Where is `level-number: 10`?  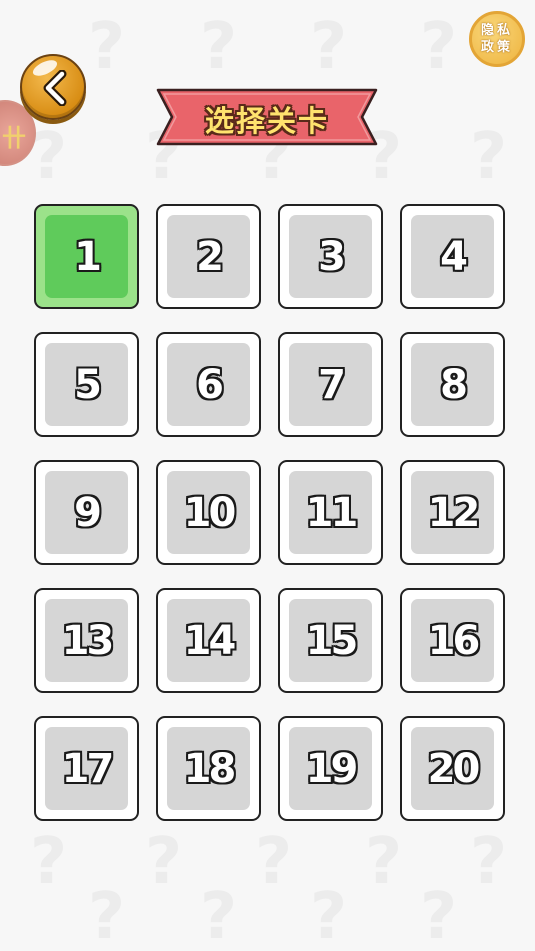
level-number: 10 is located at coordinates (210, 512).